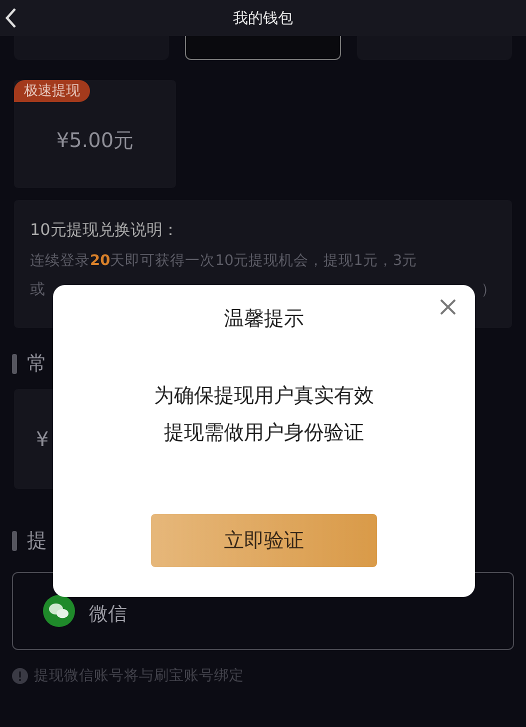  Describe the element at coordinates (448, 307) in the screenshot. I see `close-icon` at that location.